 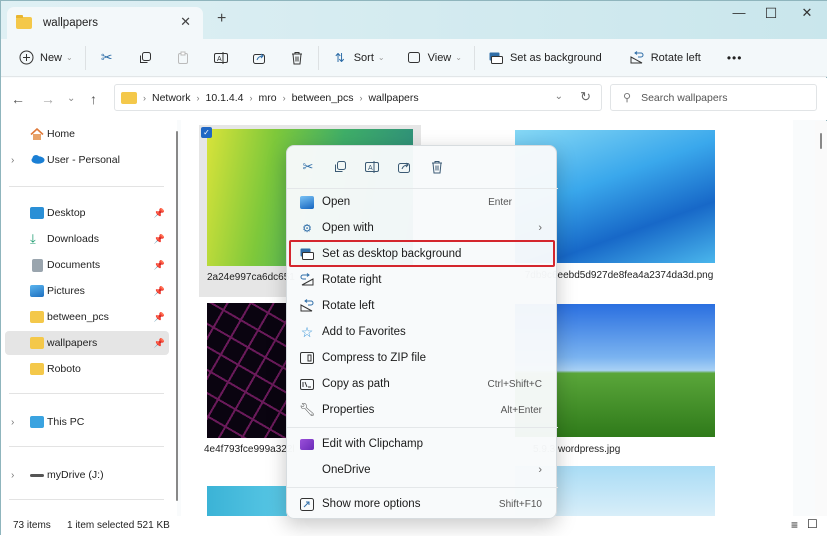 I want to click on scrollbar-thumb, so click(x=821, y=141).